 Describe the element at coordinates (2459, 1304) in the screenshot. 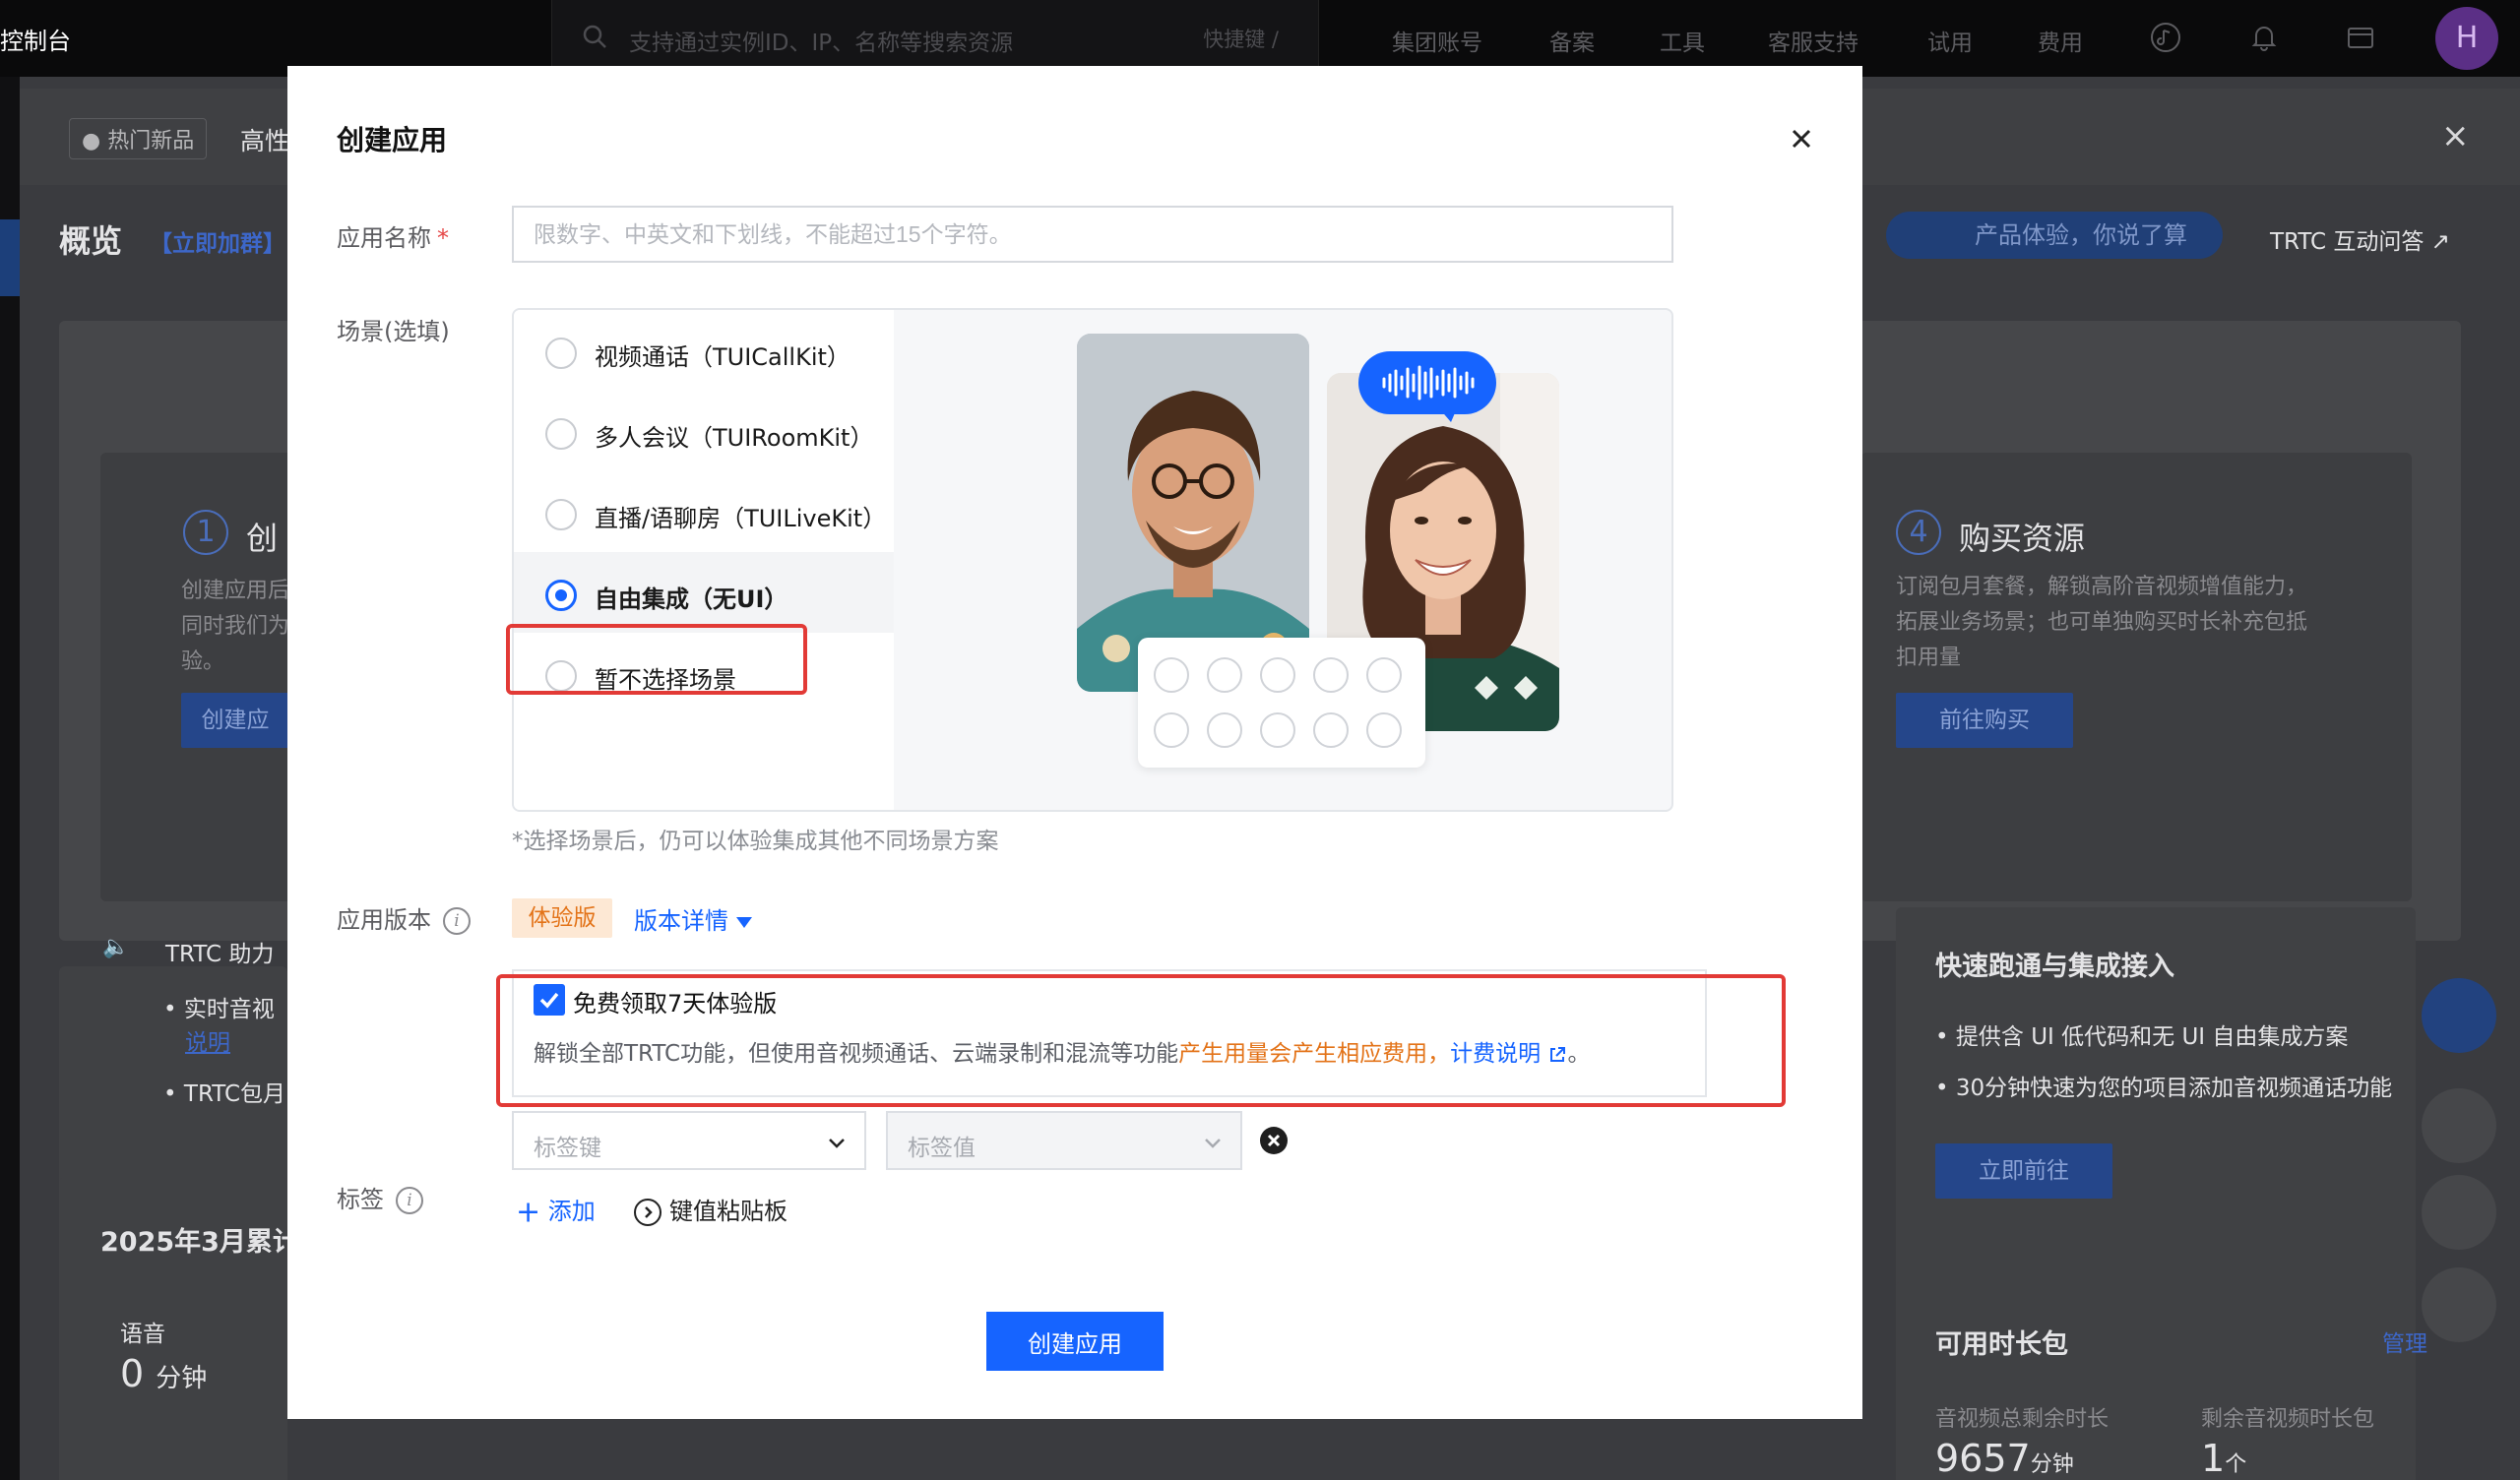

I see `list-float-button` at that location.